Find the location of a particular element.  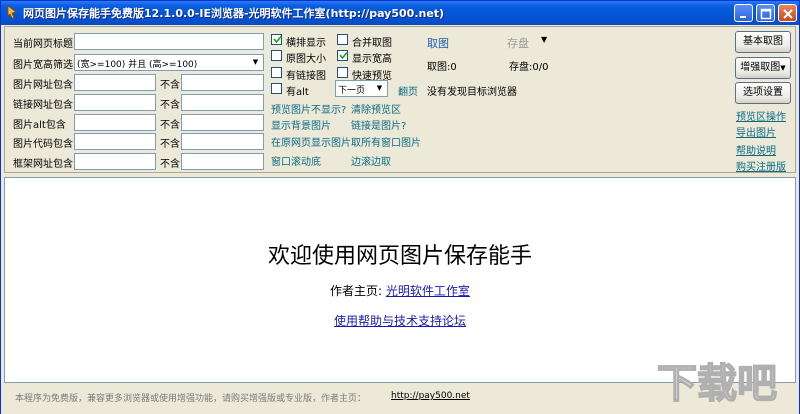

page-select: 下一页 ▼ is located at coordinates (361, 88).